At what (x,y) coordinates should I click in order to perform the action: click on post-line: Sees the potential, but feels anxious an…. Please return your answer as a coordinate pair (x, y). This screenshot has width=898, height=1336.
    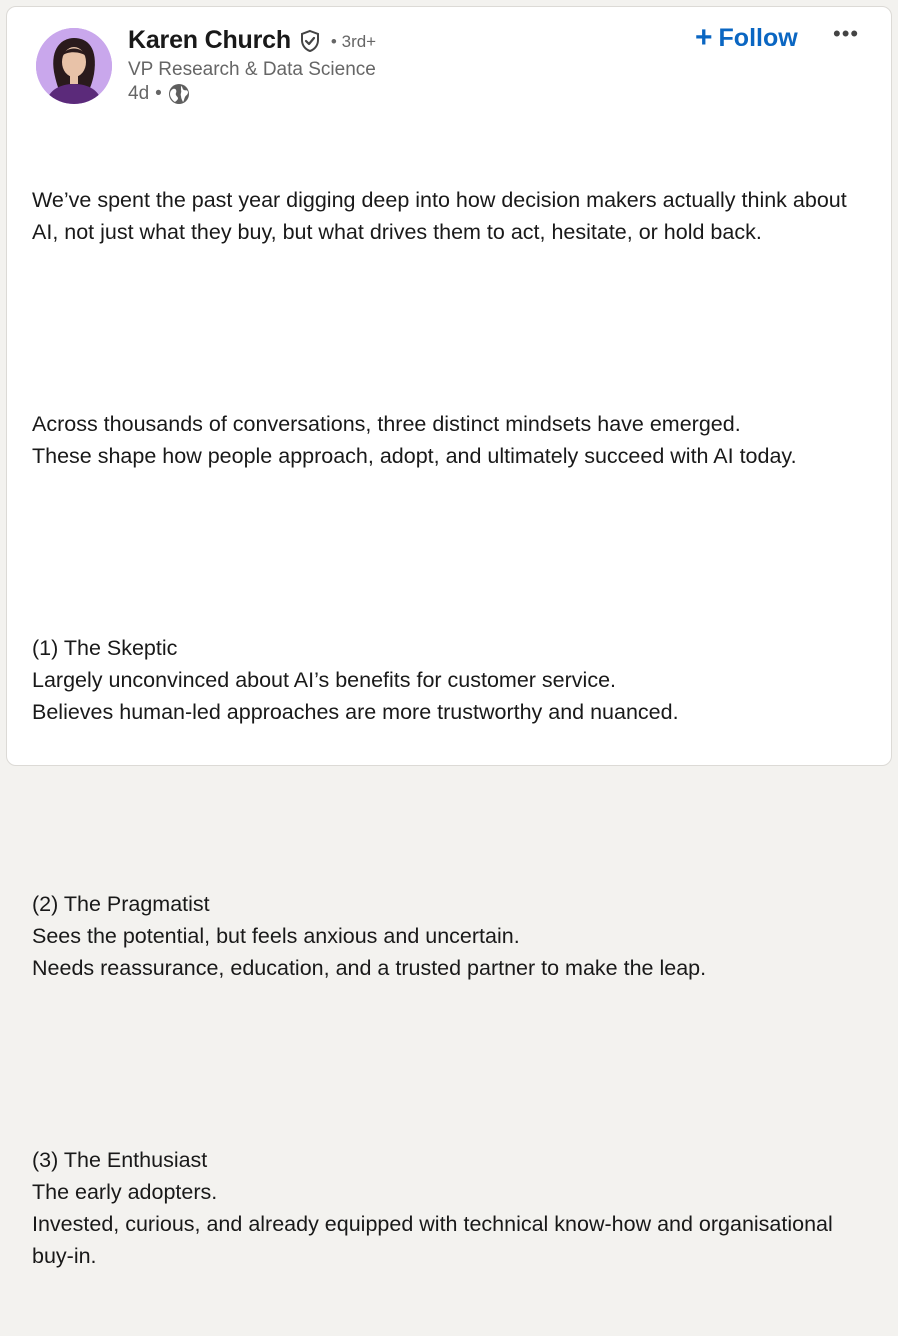
    Looking at the image, I should click on (276, 936).